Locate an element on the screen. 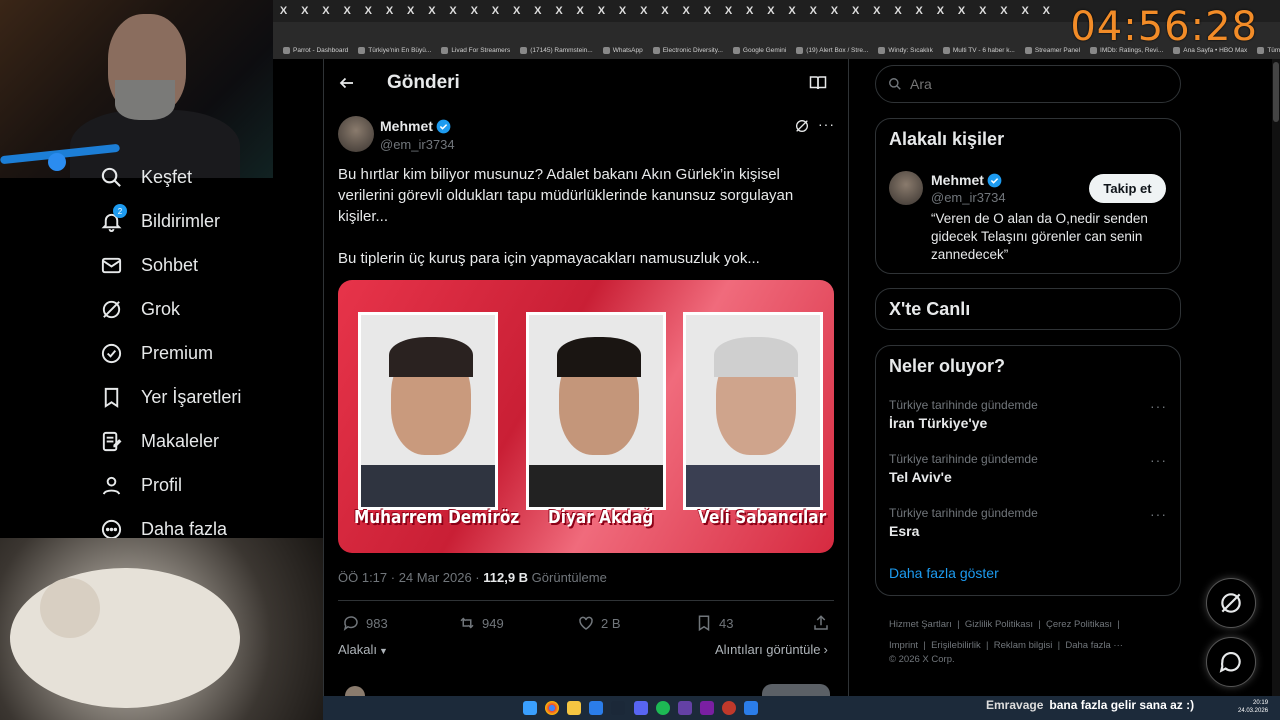 Image resolution: width=1280 pixels, height=720 pixels. system-clock: 20:19 24.03.2026 is located at coordinates (1253, 707).